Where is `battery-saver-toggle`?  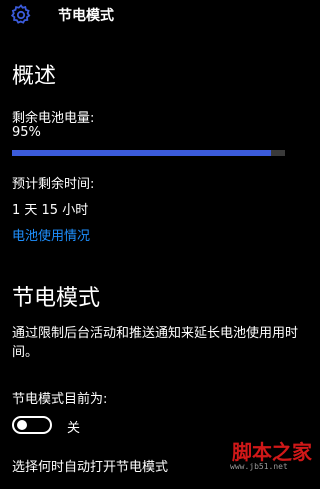
battery-saver-toggle is located at coordinates (32, 425).